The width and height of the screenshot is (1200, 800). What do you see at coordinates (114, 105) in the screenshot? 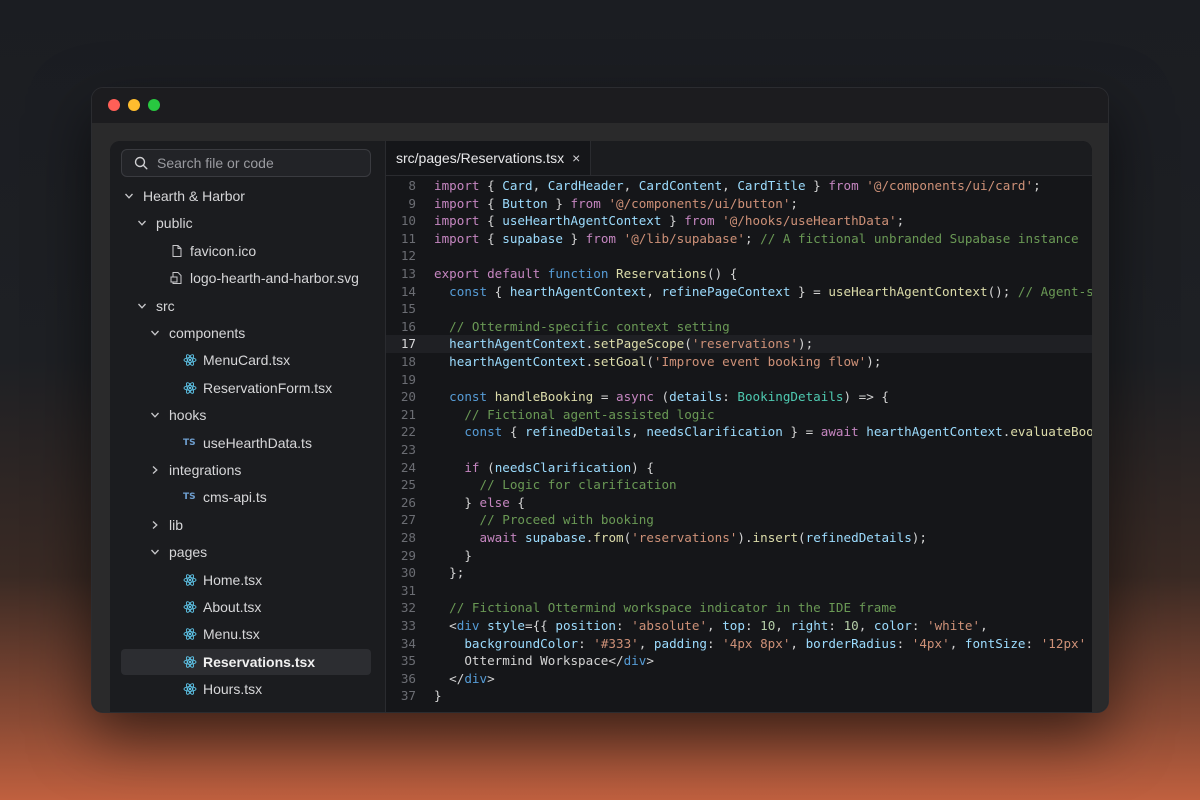
I see `close-window-button` at bounding box center [114, 105].